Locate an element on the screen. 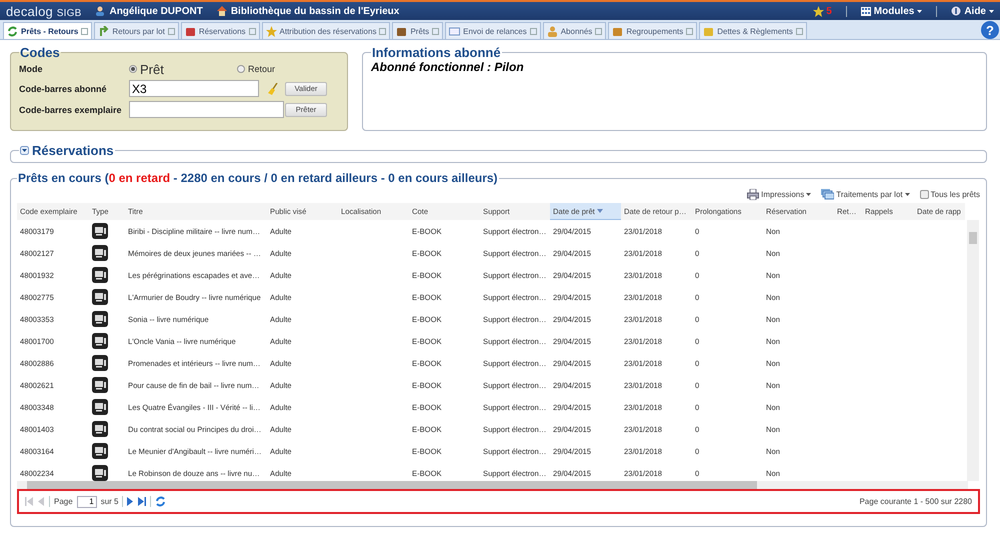  help-button: ? is located at coordinates (990, 30).